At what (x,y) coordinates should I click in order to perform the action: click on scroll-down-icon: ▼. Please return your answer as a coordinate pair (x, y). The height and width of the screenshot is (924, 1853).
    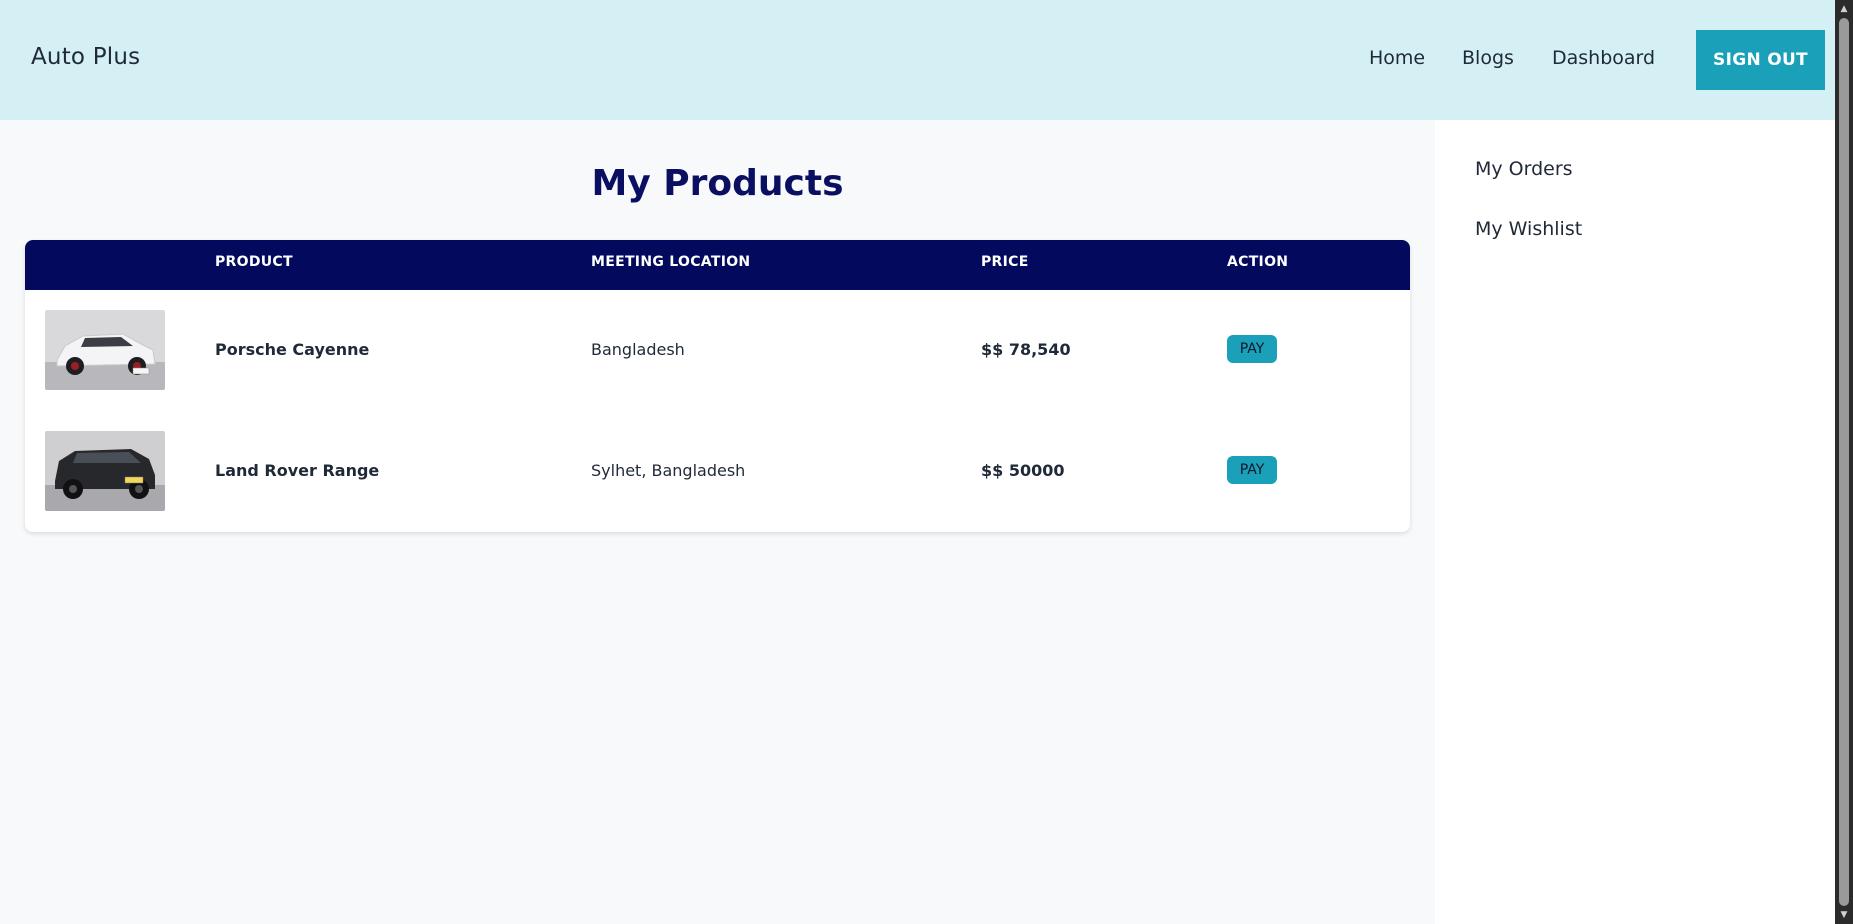
    Looking at the image, I should click on (1844, 915).